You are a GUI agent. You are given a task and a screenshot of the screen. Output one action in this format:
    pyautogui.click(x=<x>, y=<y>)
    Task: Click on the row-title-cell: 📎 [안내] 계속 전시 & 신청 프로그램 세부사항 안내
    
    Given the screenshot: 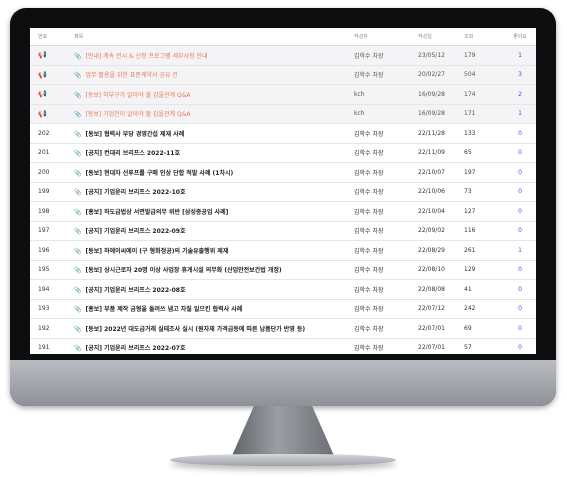 What is the action you would take?
    pyautogui.click(x=214, y=55)
    